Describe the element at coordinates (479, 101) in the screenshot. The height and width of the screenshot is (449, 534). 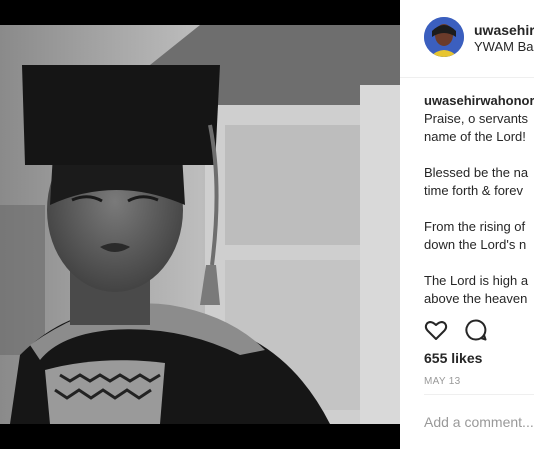
I see `caption-username-link: uwasehirwahonore` at that location.